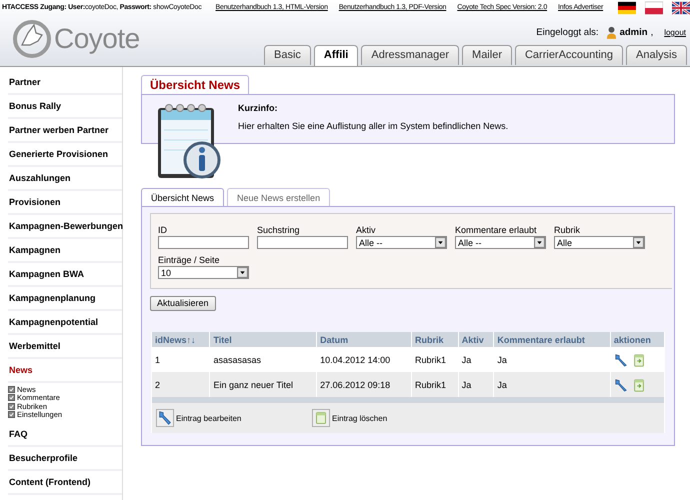 This screenshot has width=690, height=500. I want to click on main-tab: CarrierAccounting, so click(569, 55).